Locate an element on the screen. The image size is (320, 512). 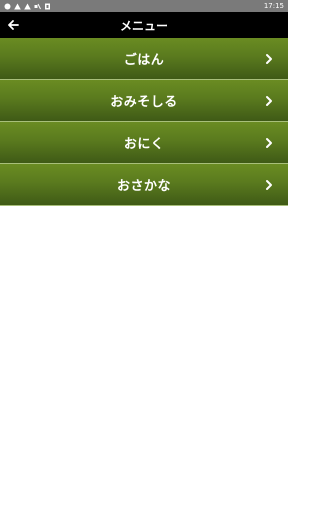
alert-icon is located at coordinates (27, 6).